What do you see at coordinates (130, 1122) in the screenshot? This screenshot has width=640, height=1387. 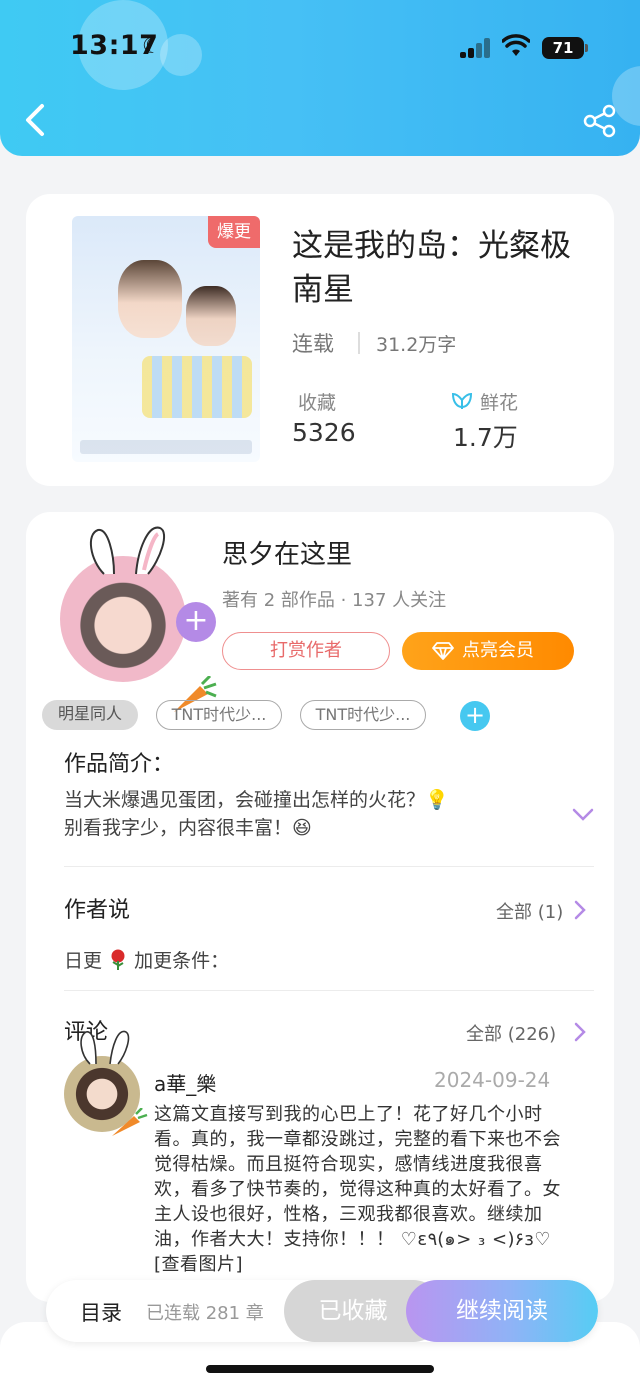 I see `carrot-icon` at bounding box center [130, 1122].